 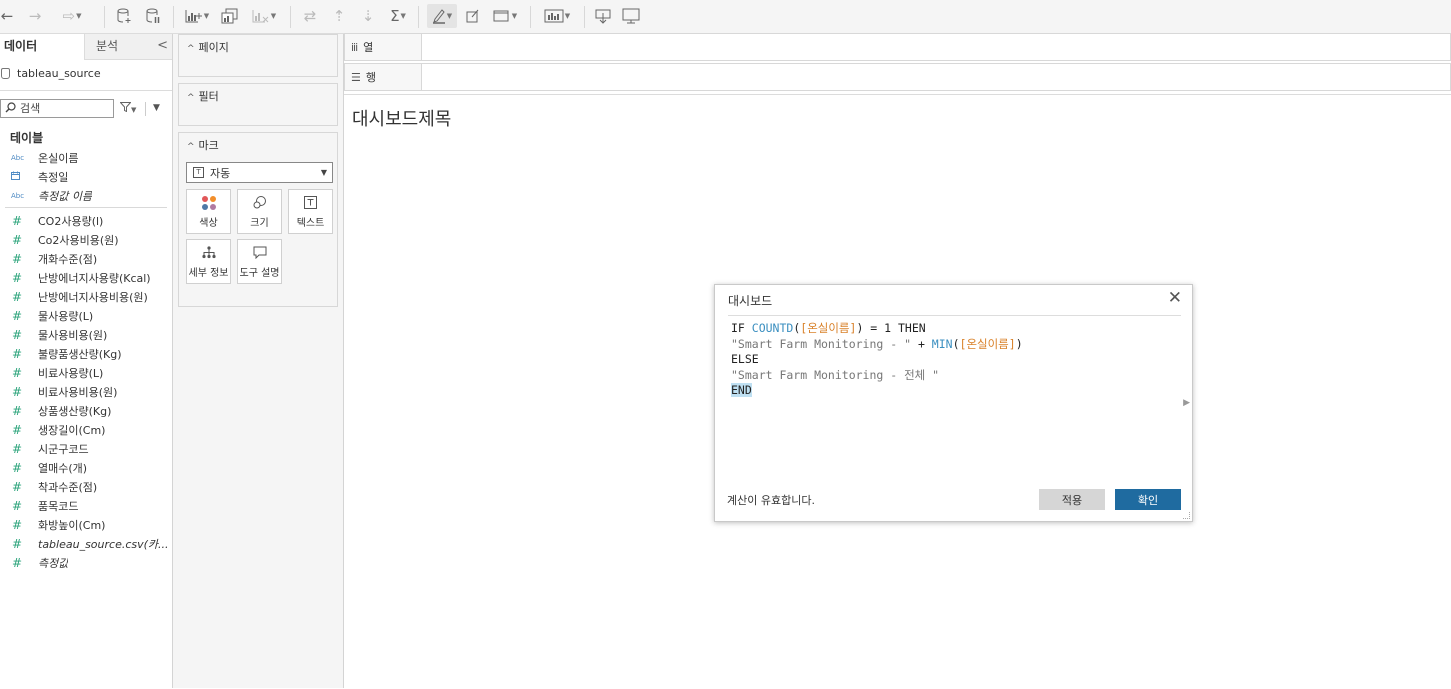 I want to click on mark-type-select: T 자동 ▼, so click(x=259, y=172).